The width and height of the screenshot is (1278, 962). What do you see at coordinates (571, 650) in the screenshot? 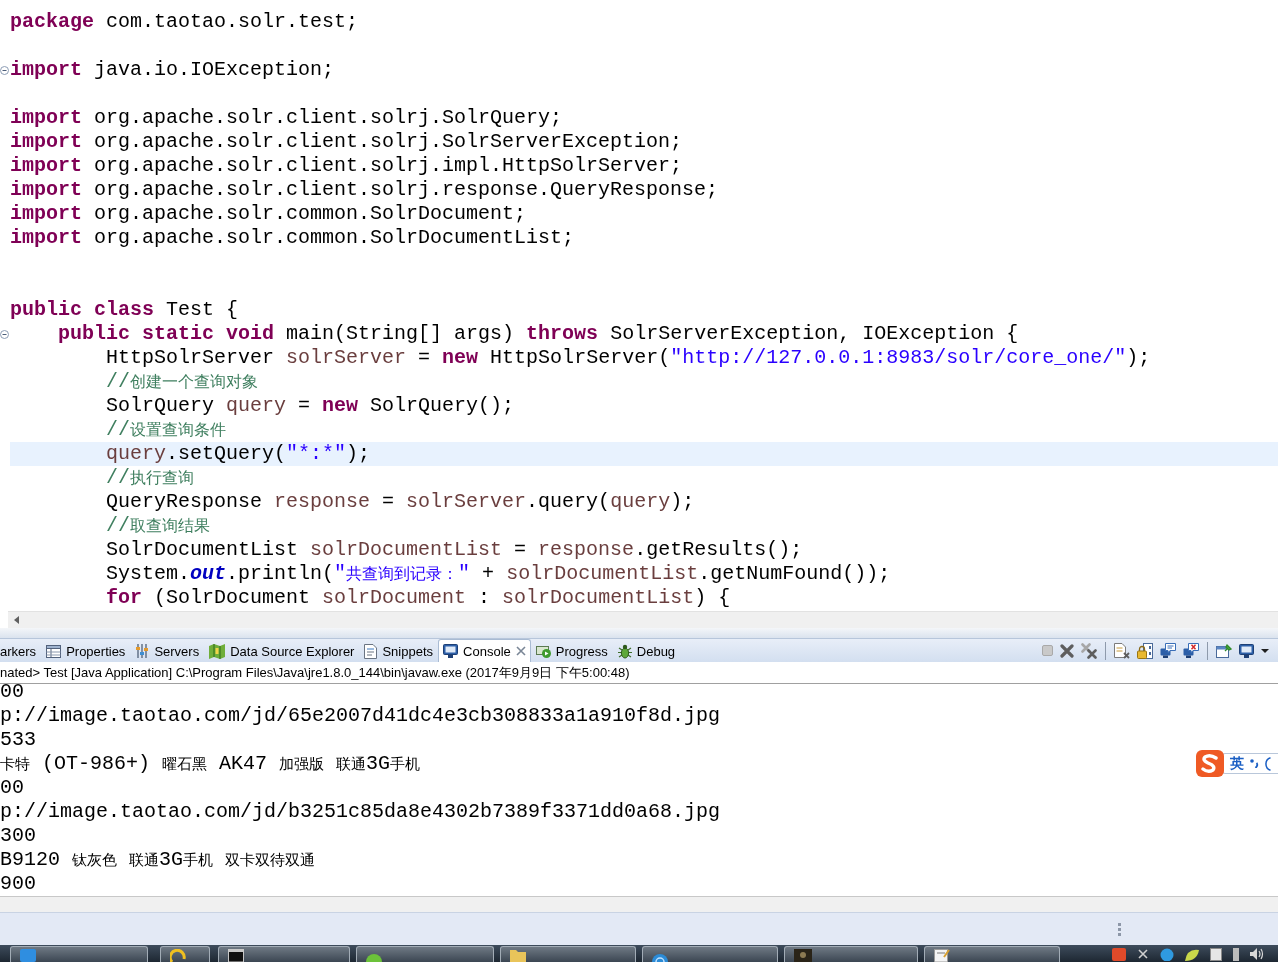
I see `view-tab: Progress` at bounding box center [571, 650].